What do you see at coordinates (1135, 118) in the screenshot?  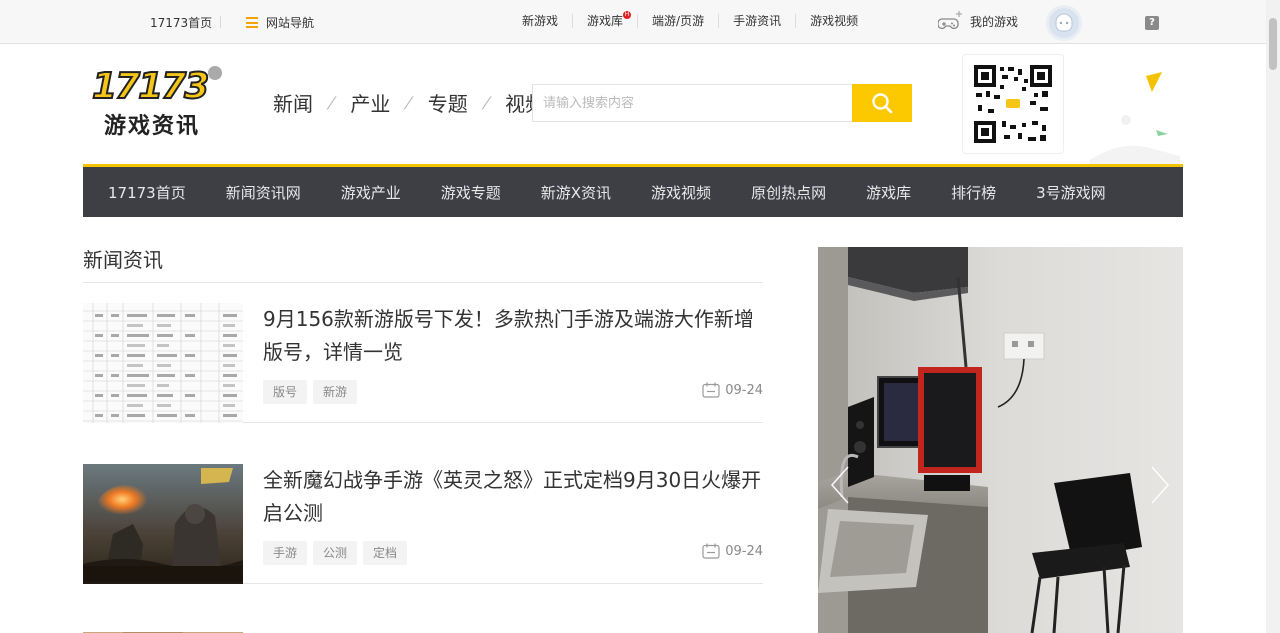 I see `decoration-icon` at bounding box center [1135, 118].